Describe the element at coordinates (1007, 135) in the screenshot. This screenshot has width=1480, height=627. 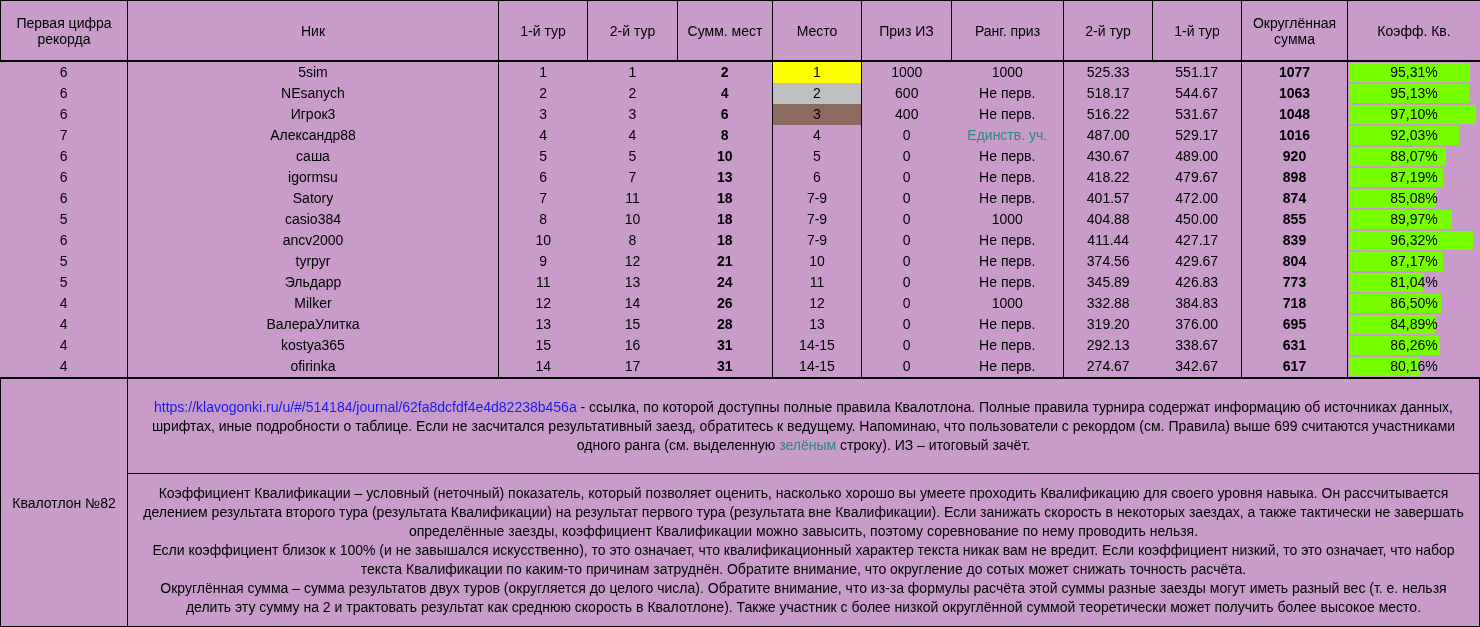
I see `rank-prize-cell: Единств. уч.` at that location.